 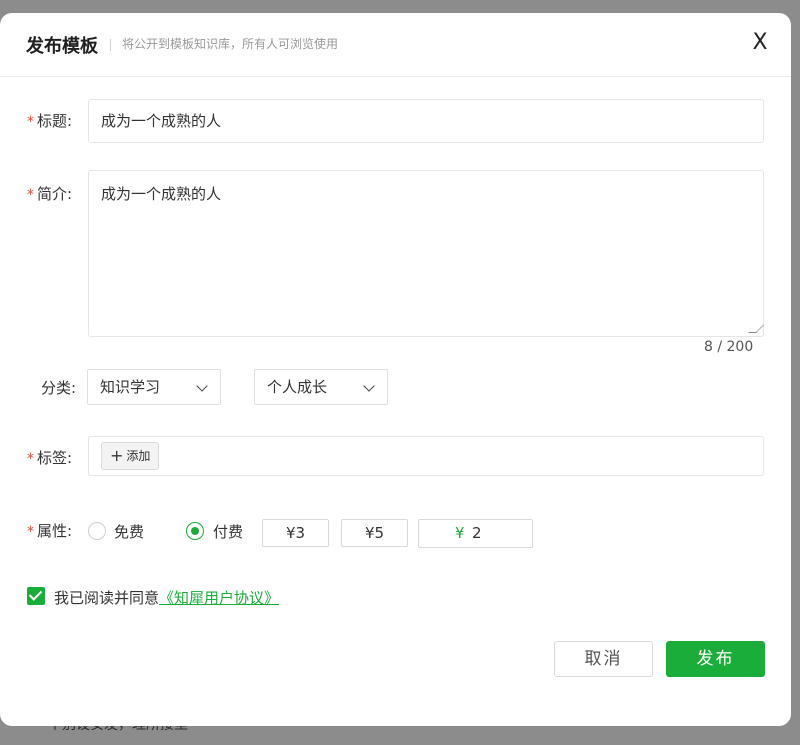 I want to click on title-label: * 标题:, so click(x=50, y=121).